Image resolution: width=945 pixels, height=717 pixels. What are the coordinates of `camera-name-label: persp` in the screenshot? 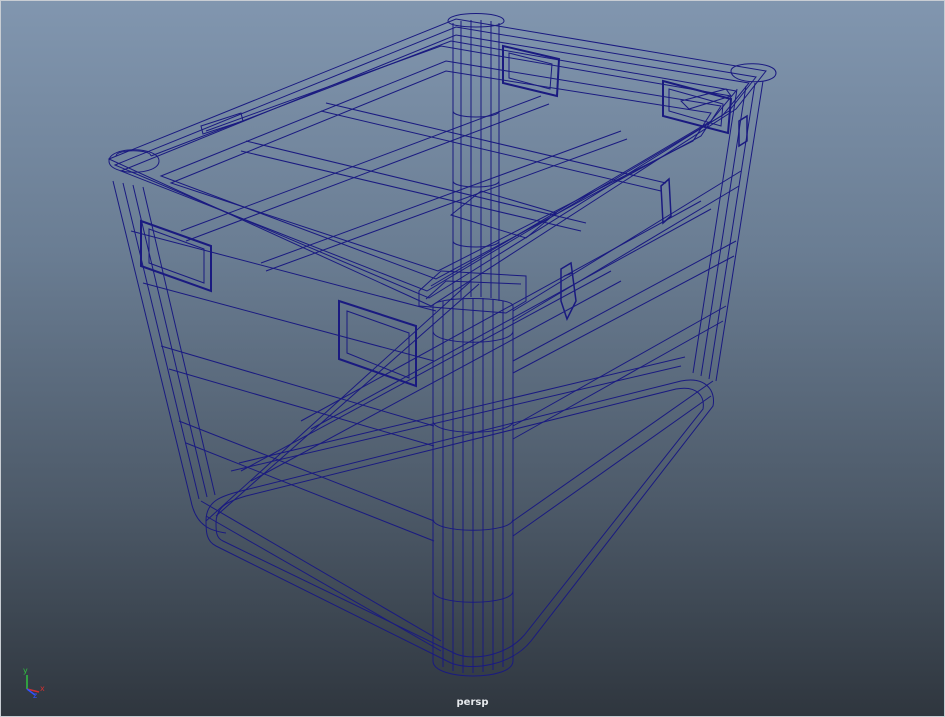 It's located at (472, 702).